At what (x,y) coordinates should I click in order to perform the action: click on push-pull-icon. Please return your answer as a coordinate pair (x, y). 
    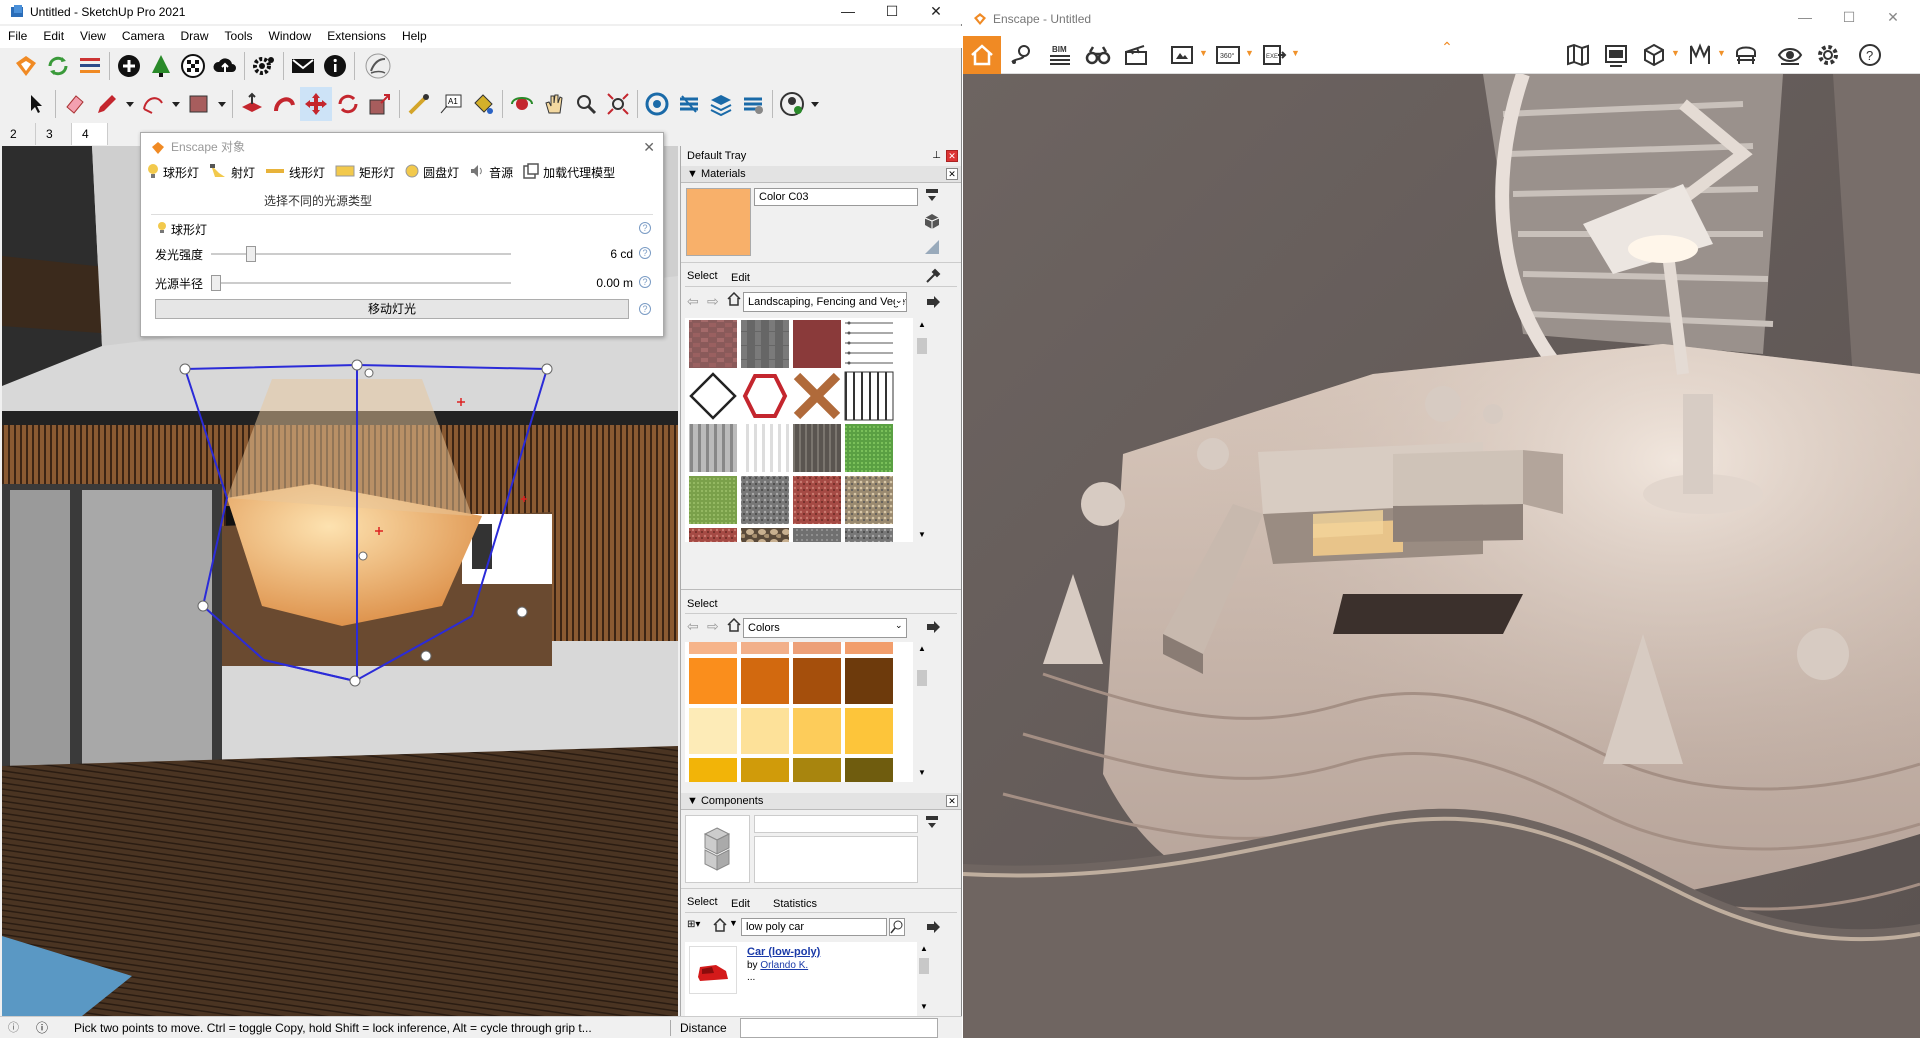
    Looking at the image, I should click on (252, 104).